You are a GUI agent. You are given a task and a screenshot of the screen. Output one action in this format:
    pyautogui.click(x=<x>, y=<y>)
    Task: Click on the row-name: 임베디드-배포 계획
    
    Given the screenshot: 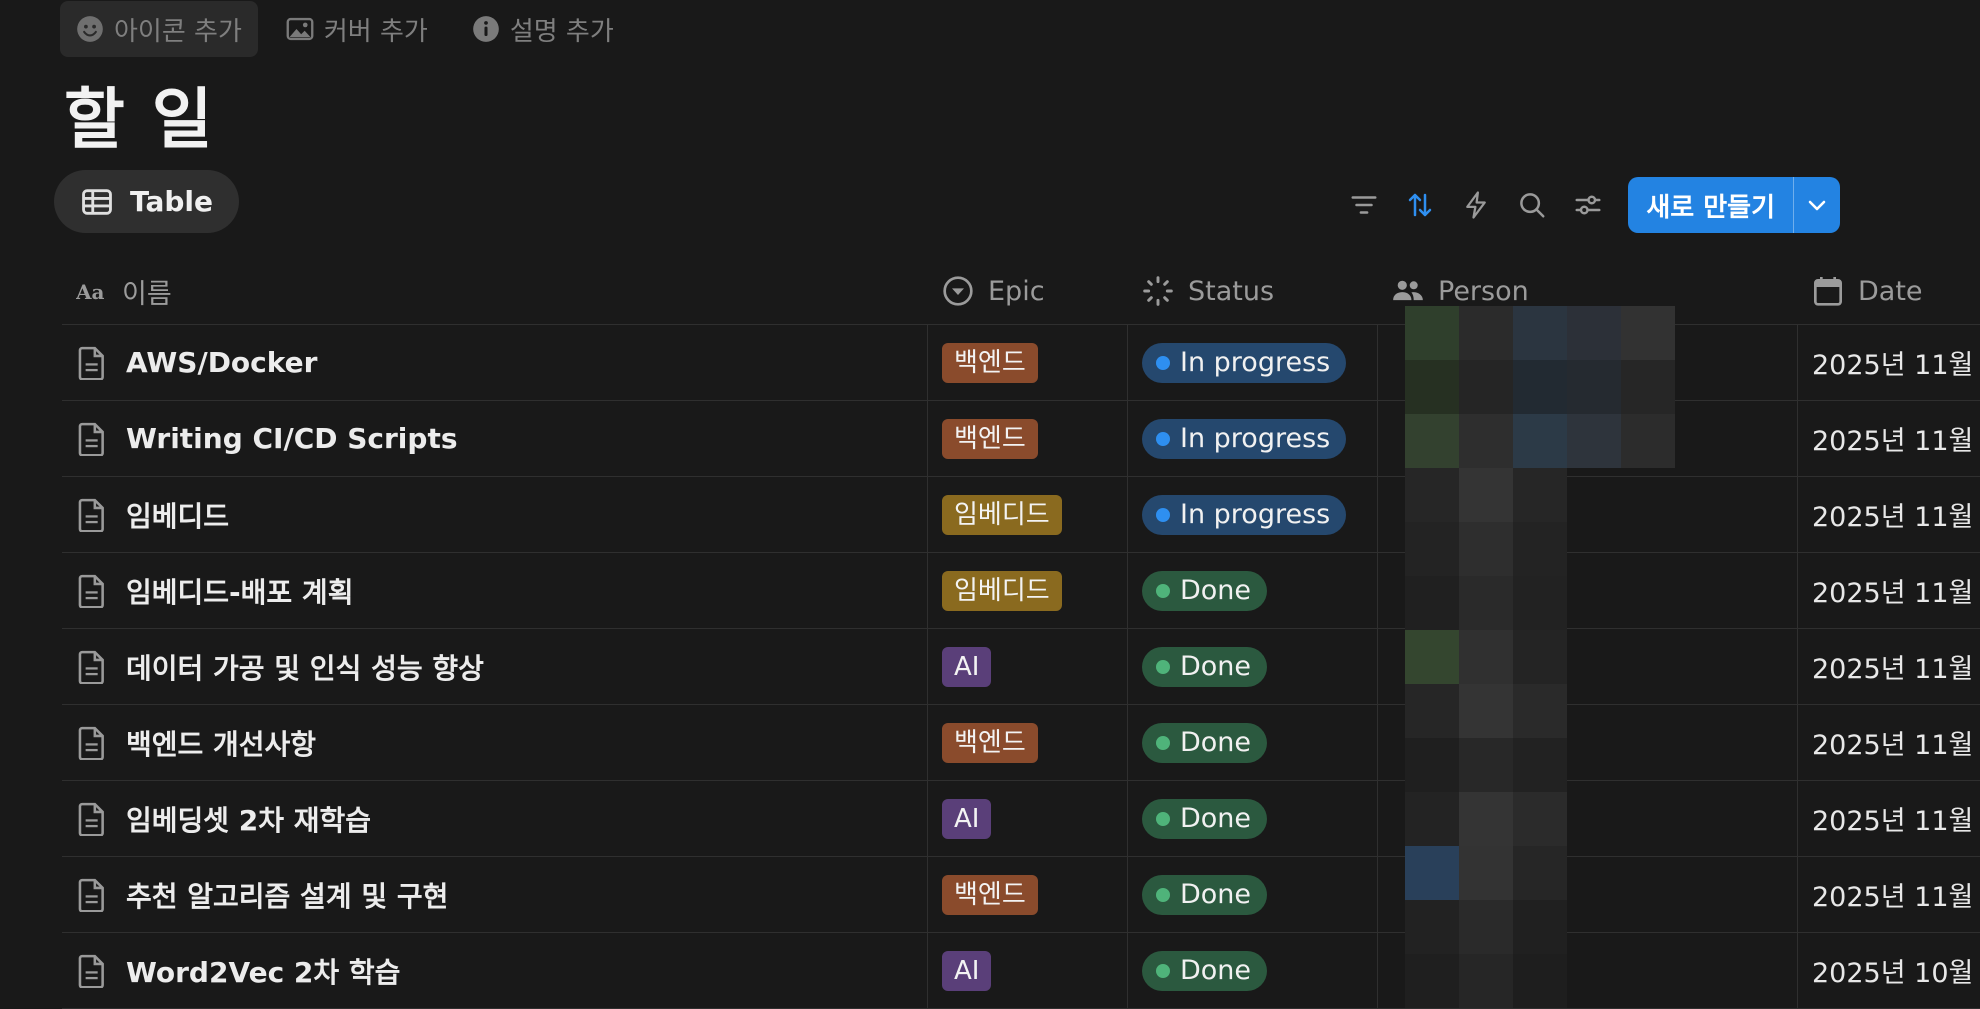 What is the action you would take?
    pyautogui.click(x=240, y=592)
    